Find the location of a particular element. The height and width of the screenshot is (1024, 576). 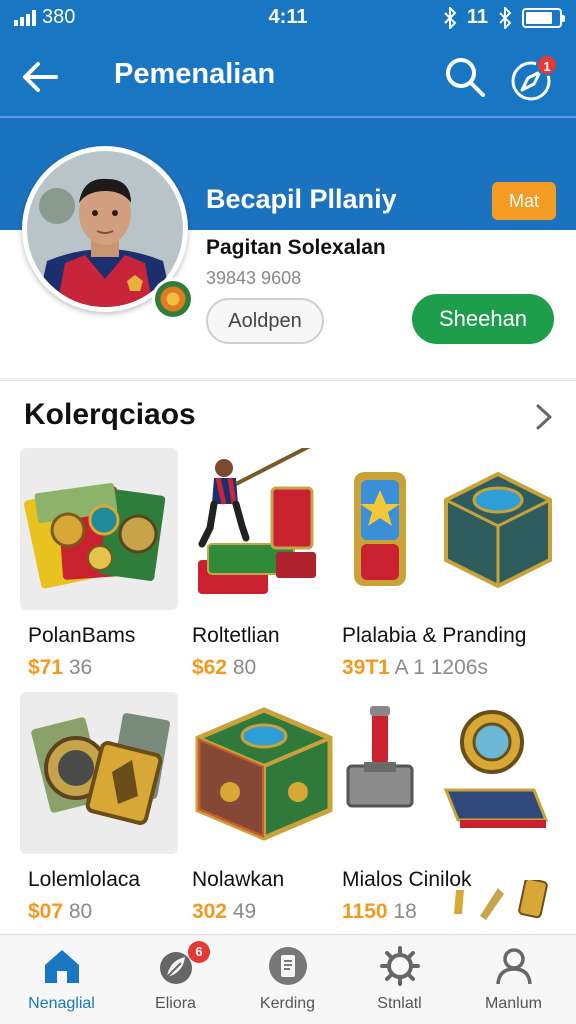

card-name: Nolawkan is located at coordinates (238, 879).